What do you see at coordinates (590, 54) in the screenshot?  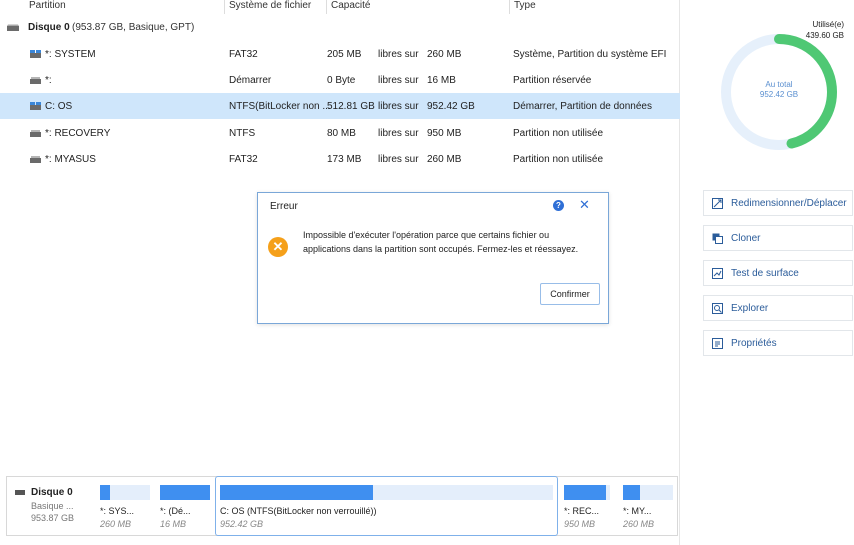 I see `row-type: Système, Partition du système EFI` at bounding box center [590, 54].